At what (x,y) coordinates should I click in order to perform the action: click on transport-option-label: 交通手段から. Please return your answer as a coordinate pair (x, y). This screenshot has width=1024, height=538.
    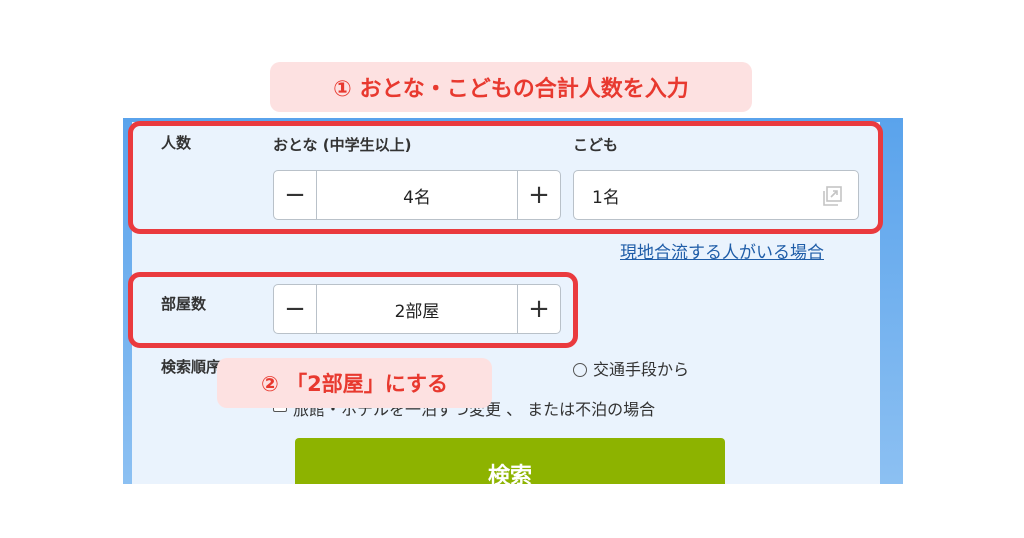
    Looking at the image, I should click on (641, 369).